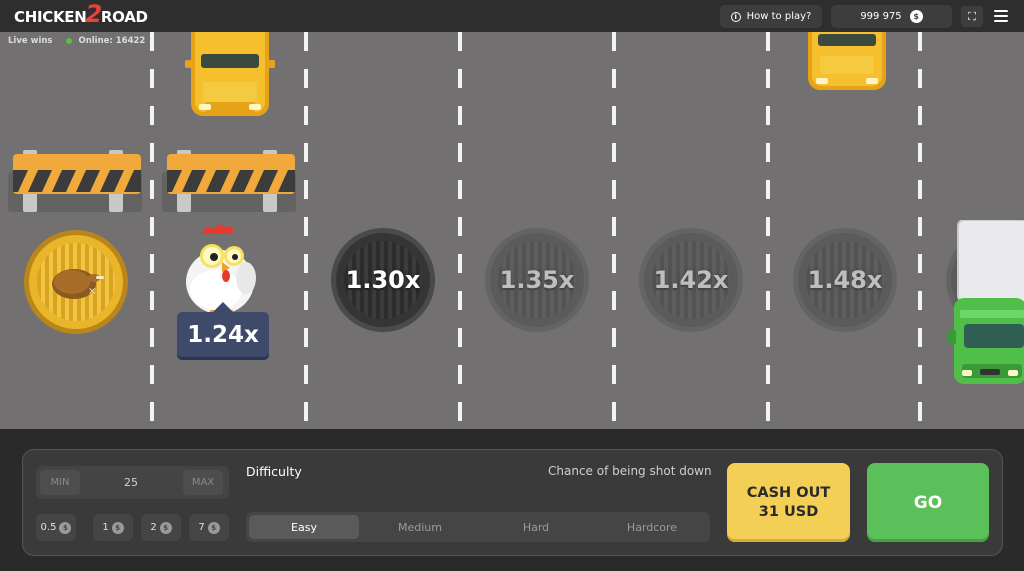 Image resolution: width=1024 pixels, height=571 pixels. I want to click on bet-amount-value: 25, so click(131, 482).